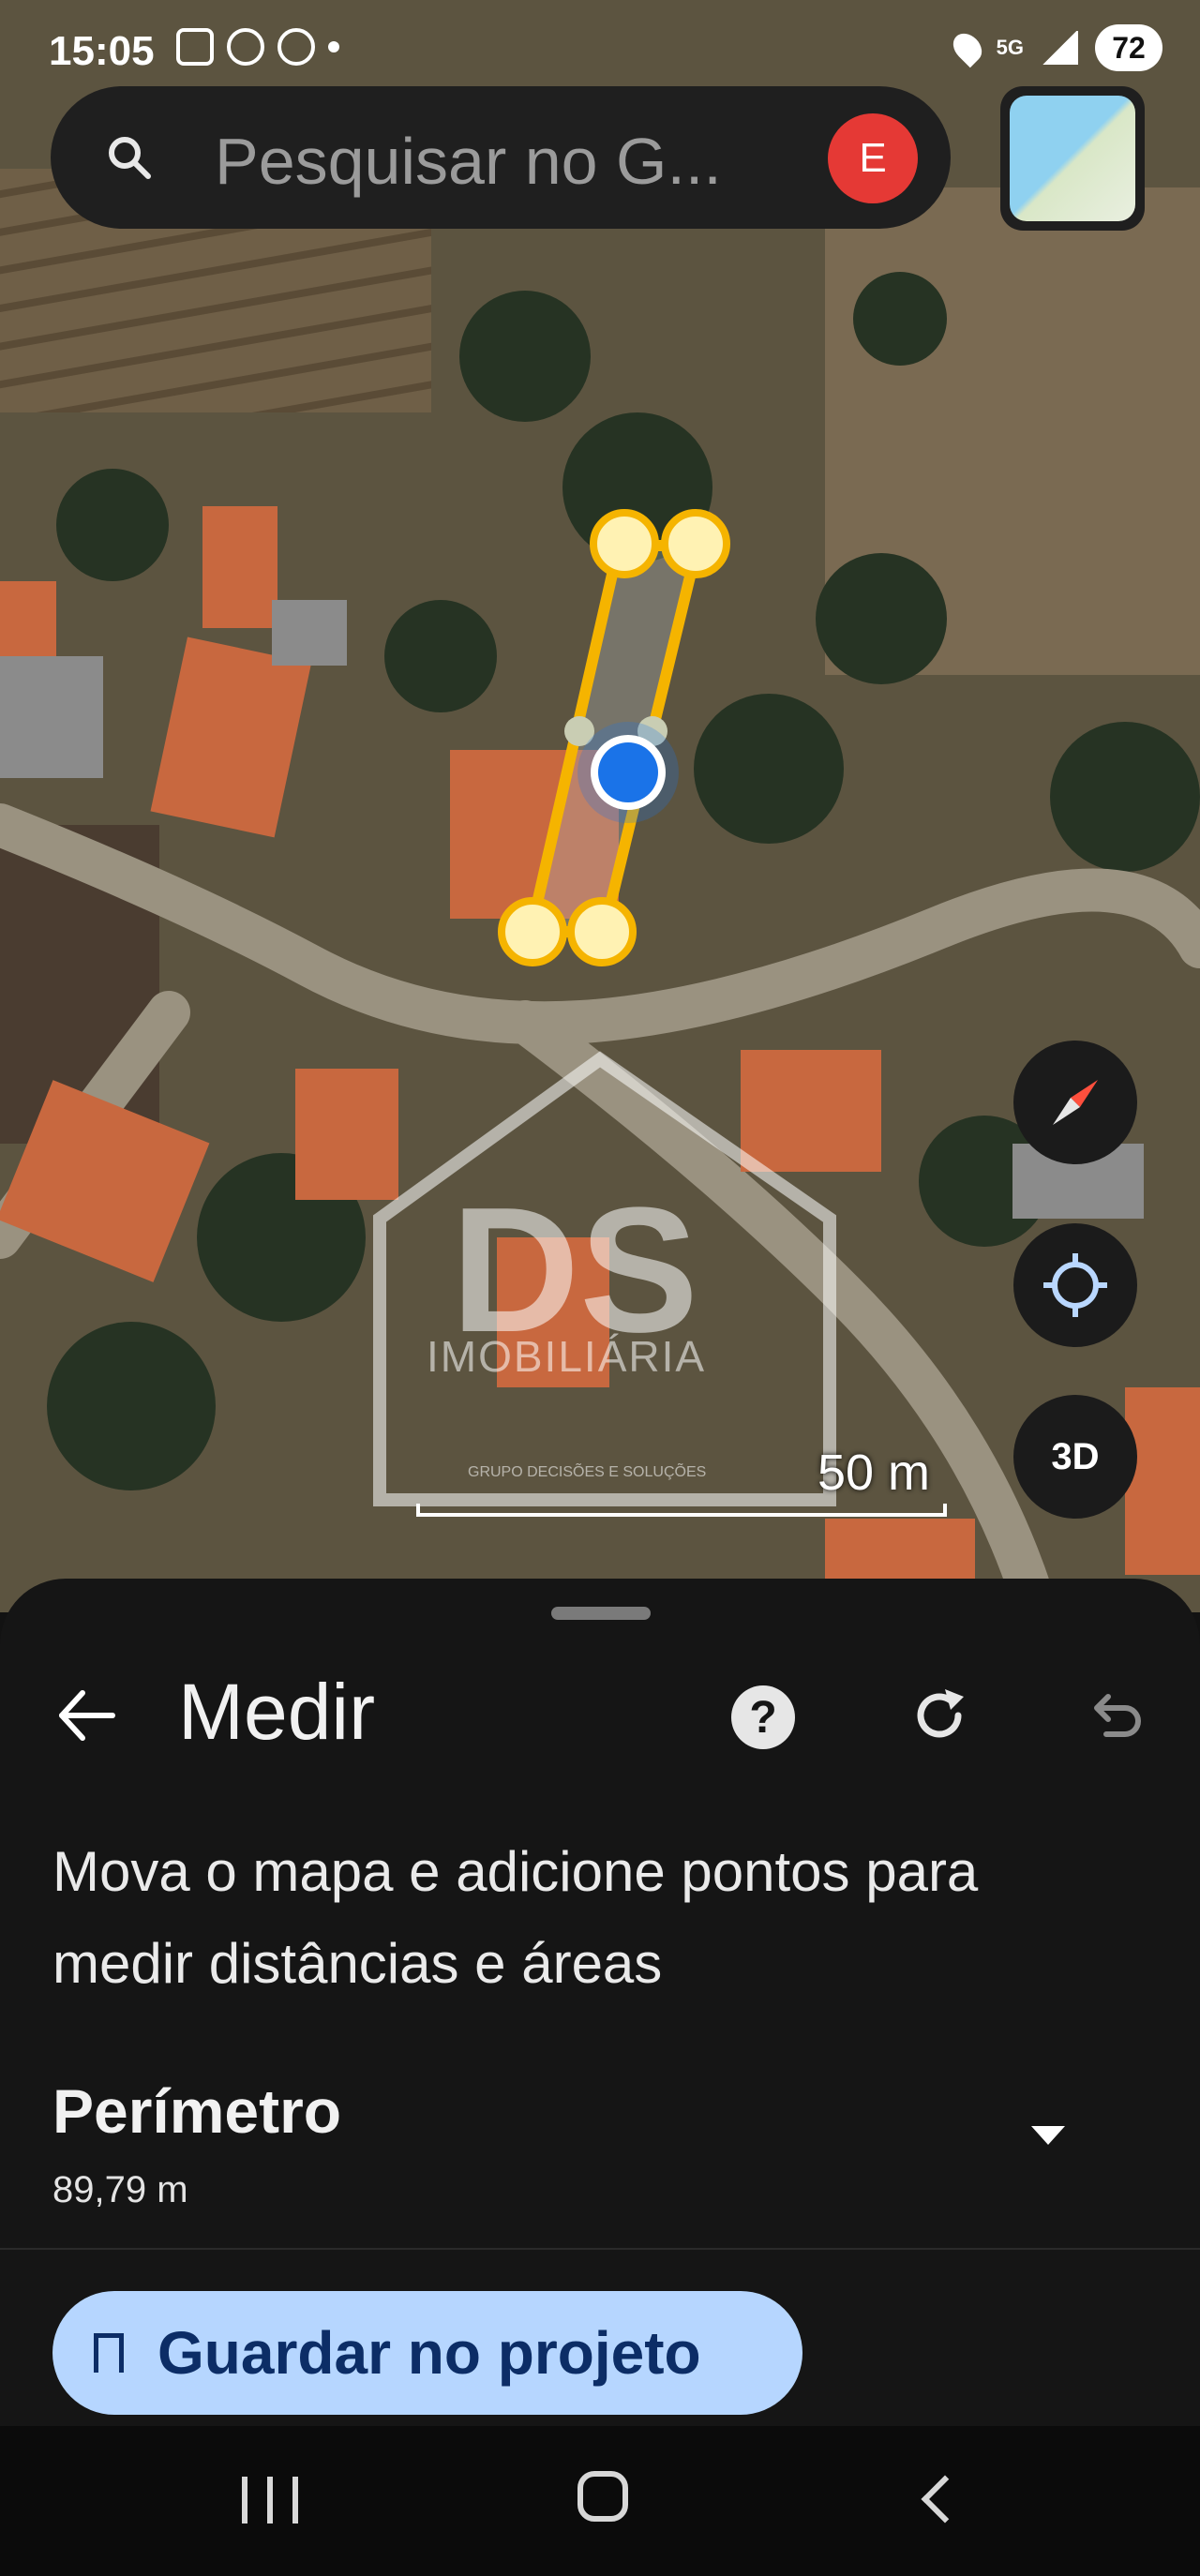  What do you see at coordinates (429, 2353) in the screenshot?
I see `save-button-label: Guardar no projeto` at bounding box center [429, 2353].